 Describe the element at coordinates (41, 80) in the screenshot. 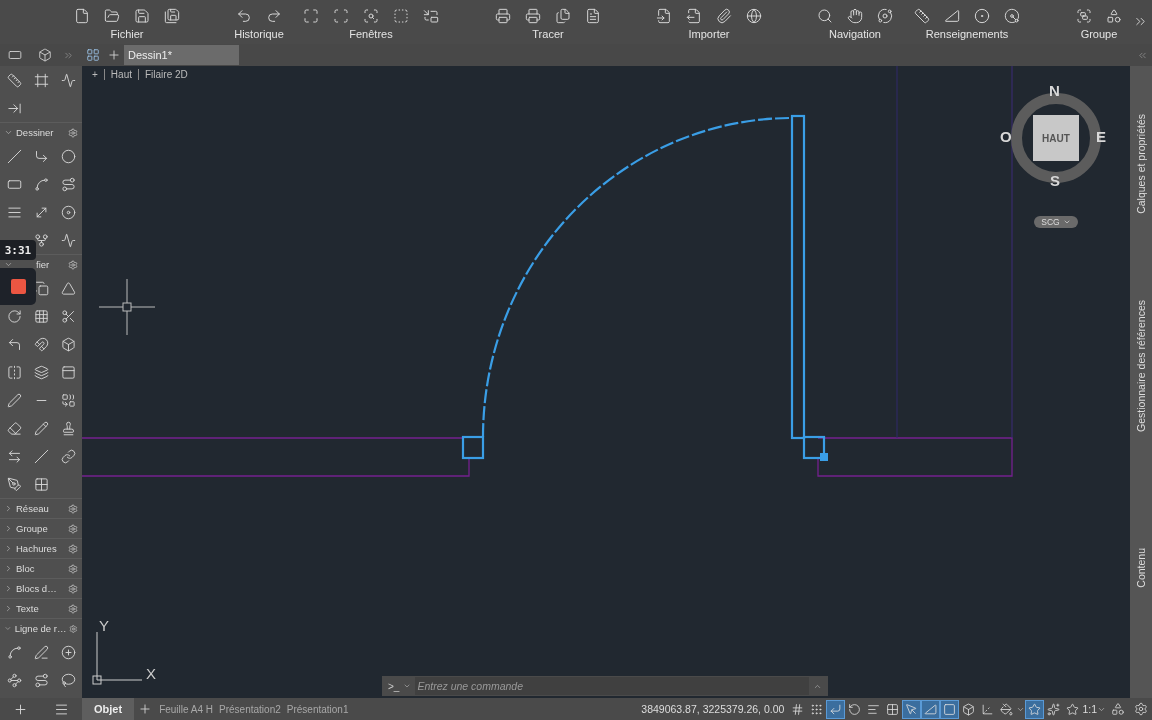

I see `frame-icon` at that location.